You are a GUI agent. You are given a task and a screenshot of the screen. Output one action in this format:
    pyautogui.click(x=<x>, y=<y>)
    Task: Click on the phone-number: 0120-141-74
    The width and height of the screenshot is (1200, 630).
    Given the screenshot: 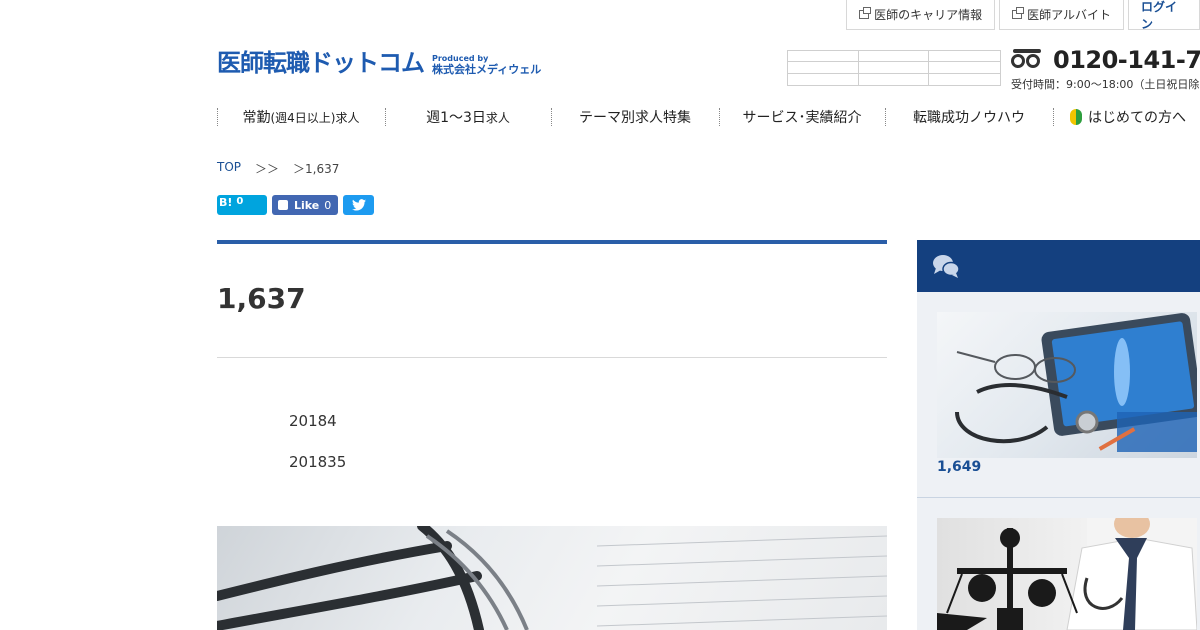 What is the action you would take?
    pyautogui.click(x=1126, y=60)
    